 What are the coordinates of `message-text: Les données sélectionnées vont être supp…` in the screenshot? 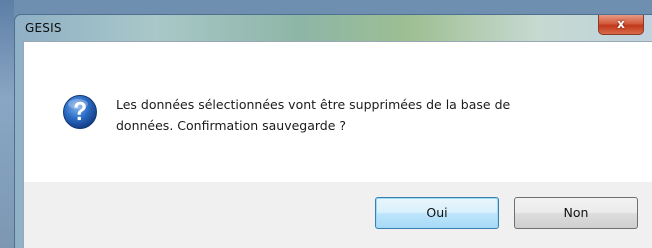 It's located at (313, 115).